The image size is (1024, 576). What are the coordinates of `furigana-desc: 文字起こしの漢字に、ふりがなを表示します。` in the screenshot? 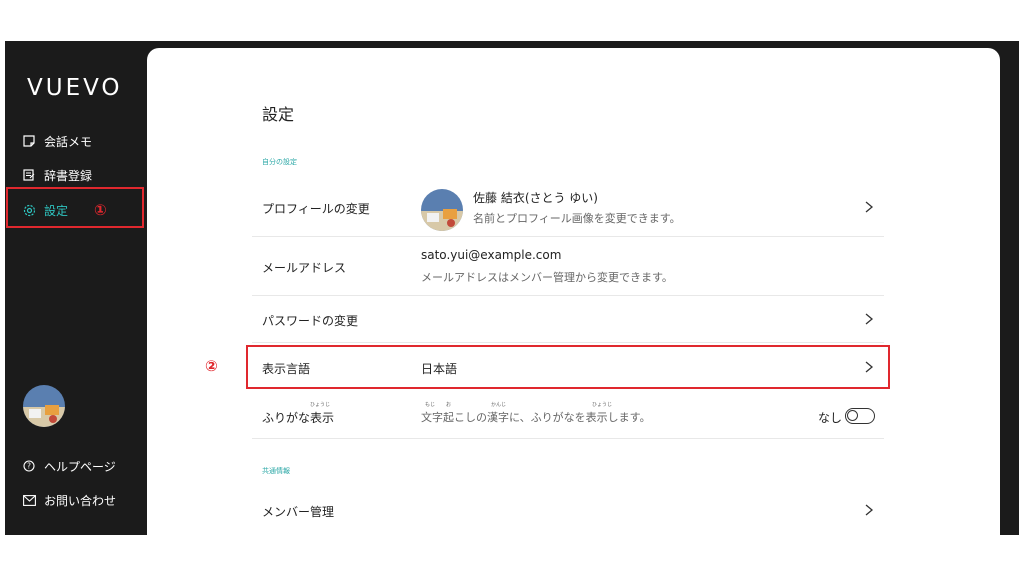 It's located at (536, 417).